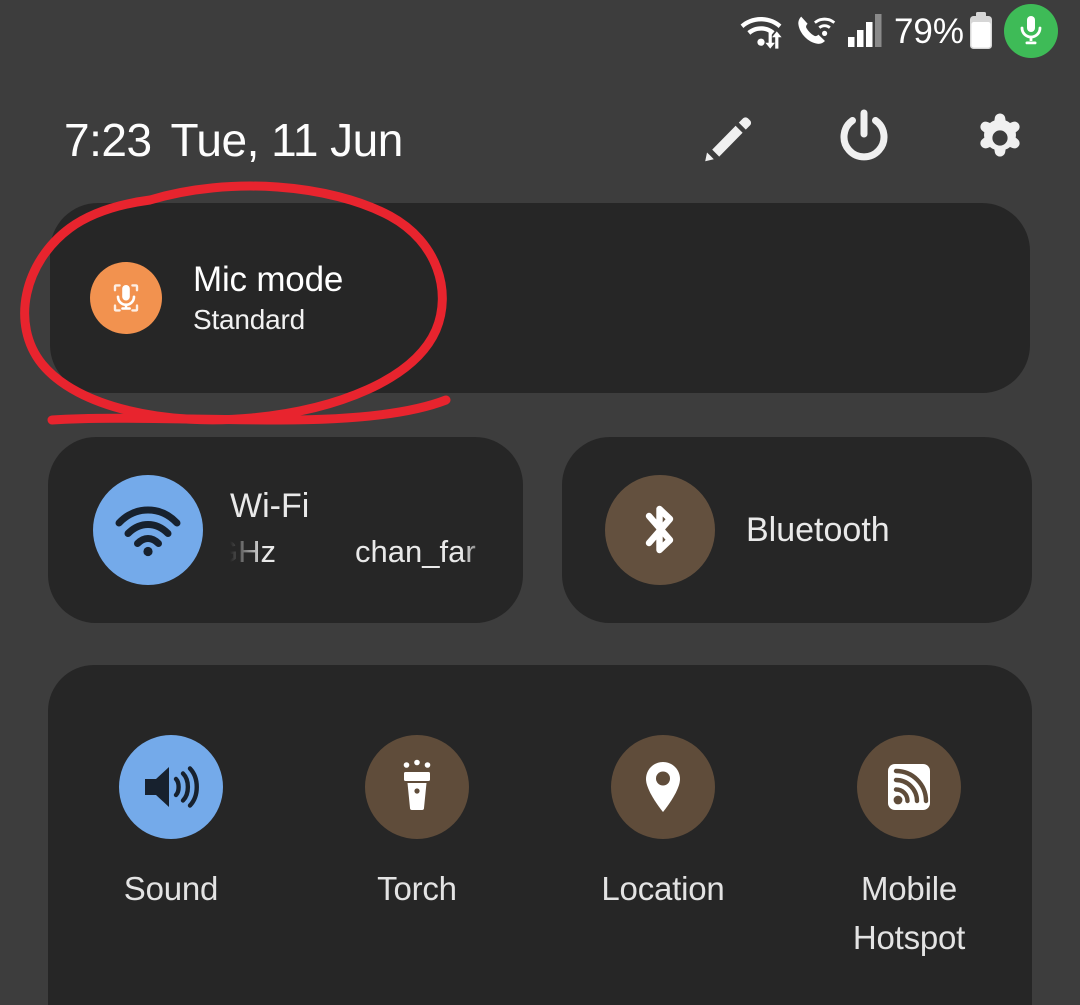 This screenshot has width=1080, height=1005. I want to click on wifi-title: Wi-Fi, so click(270, 506).